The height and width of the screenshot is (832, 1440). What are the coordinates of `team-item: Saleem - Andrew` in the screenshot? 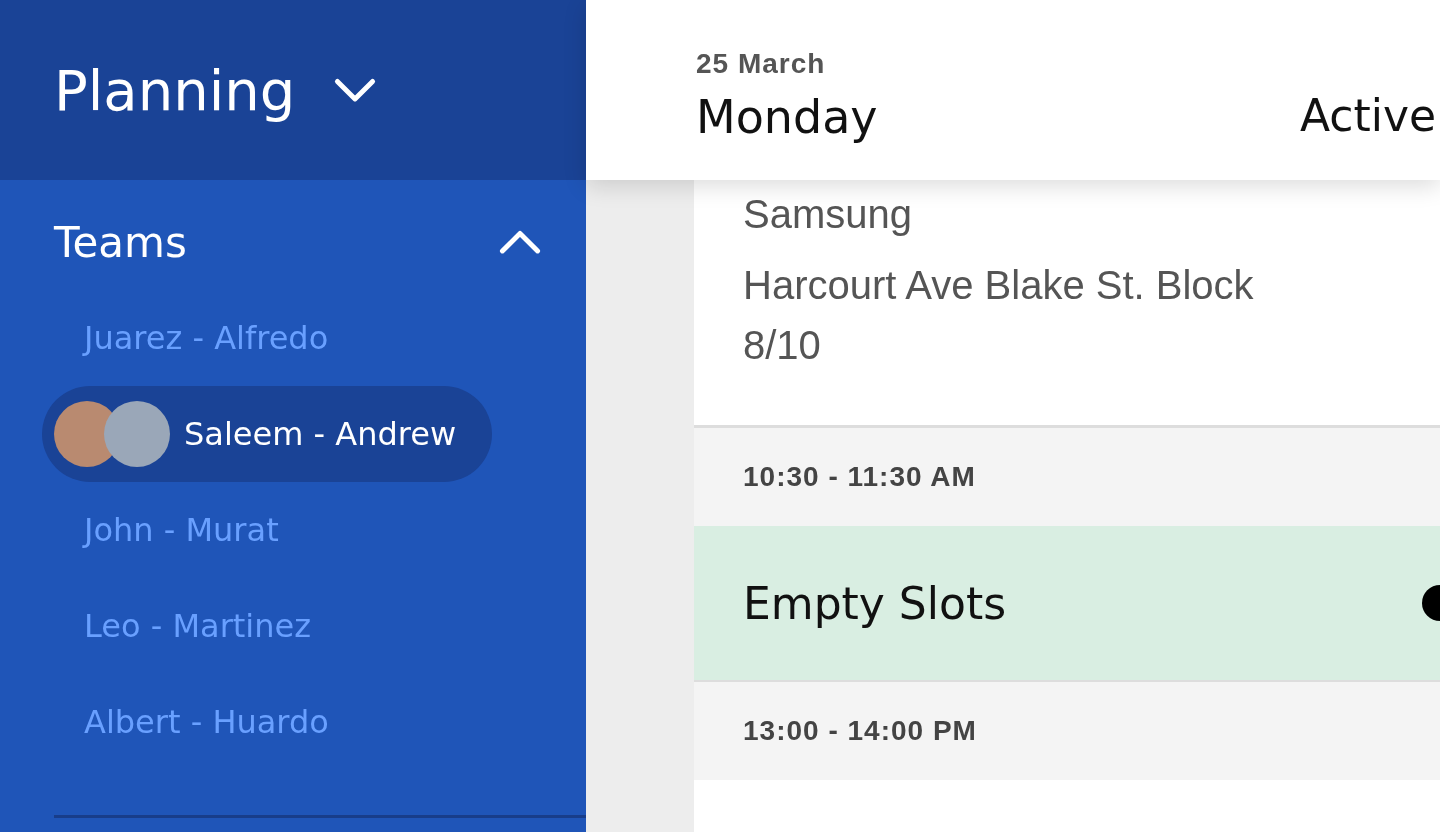 It's located at (267, 434).